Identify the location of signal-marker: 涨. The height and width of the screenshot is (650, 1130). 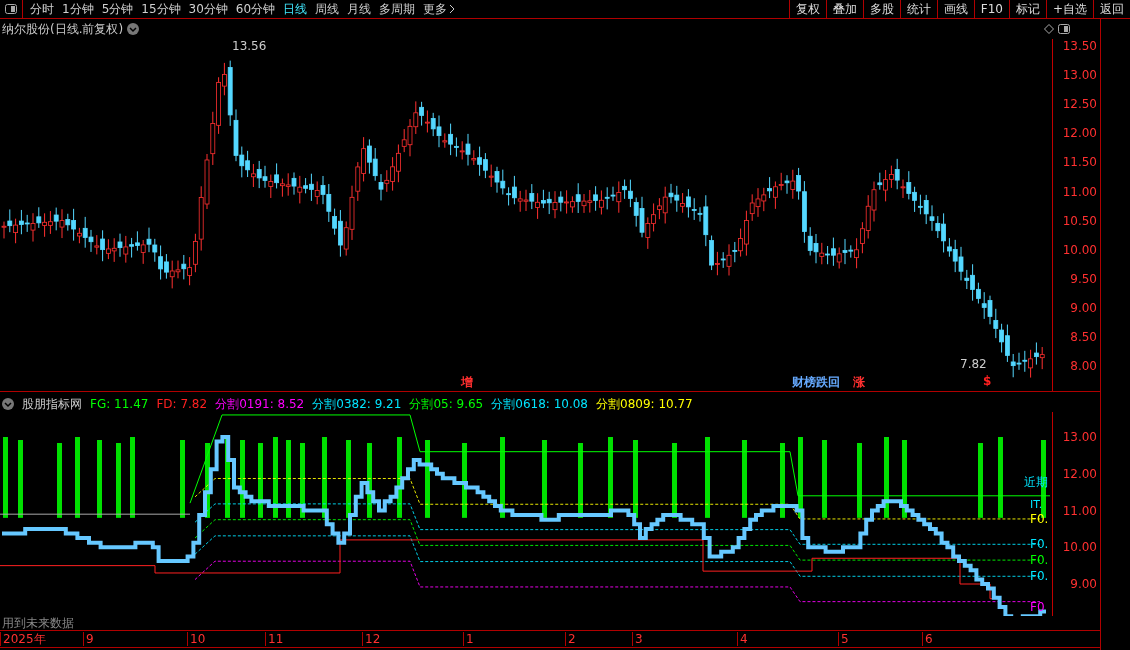
(859, 382).